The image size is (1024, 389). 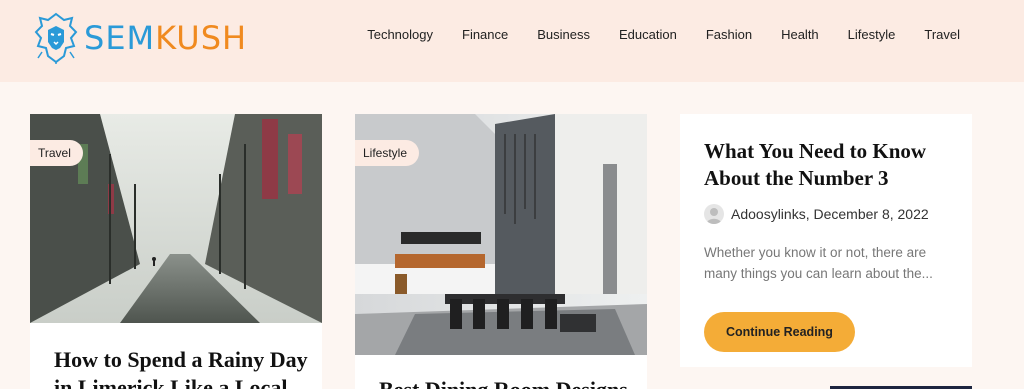 I want to click on nav-item-fashion: Fashion, so click(x=729, y=35).